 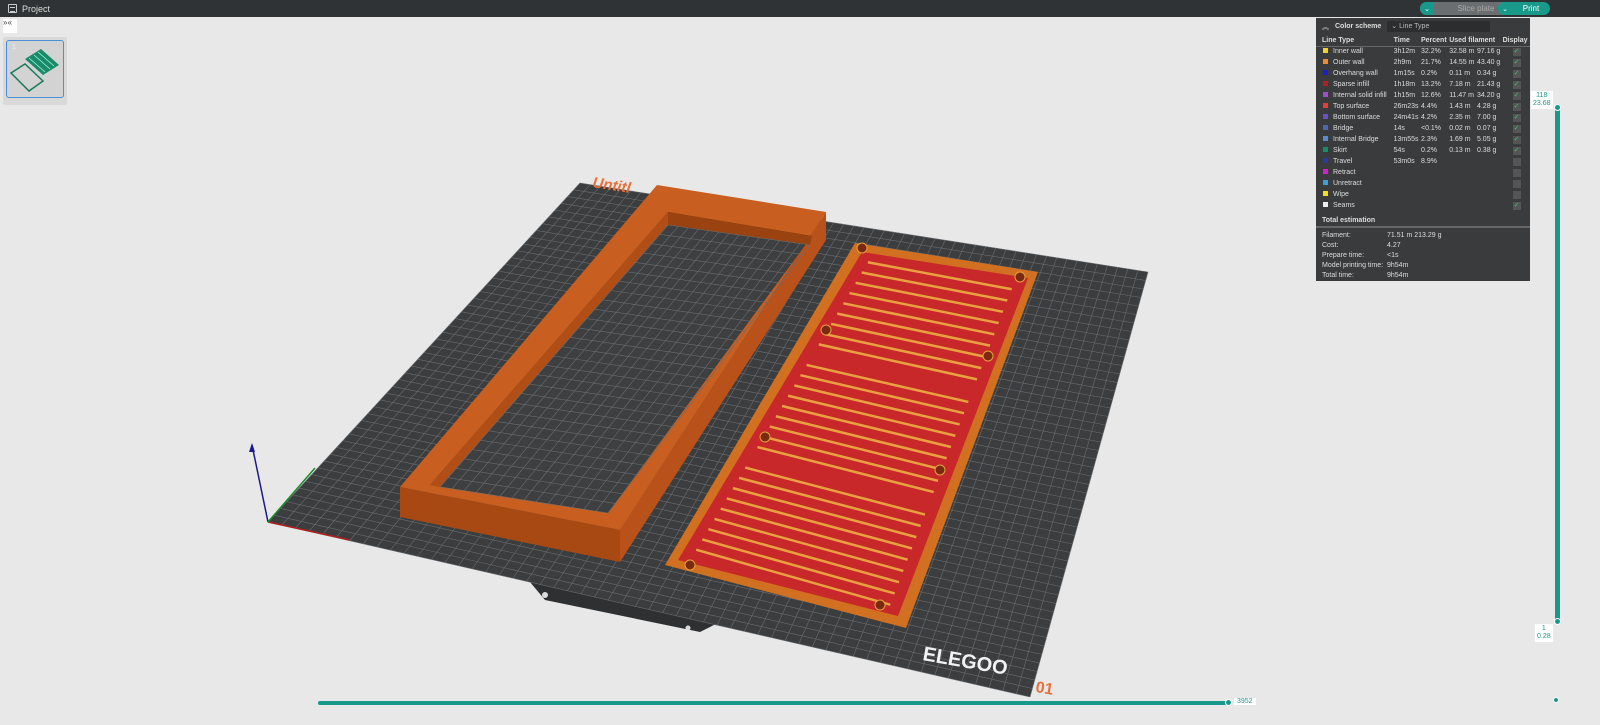 What do you see at coordinates (688, 628) in the screenshot?
I see `plate-hole` at bounding box center [688, 628].